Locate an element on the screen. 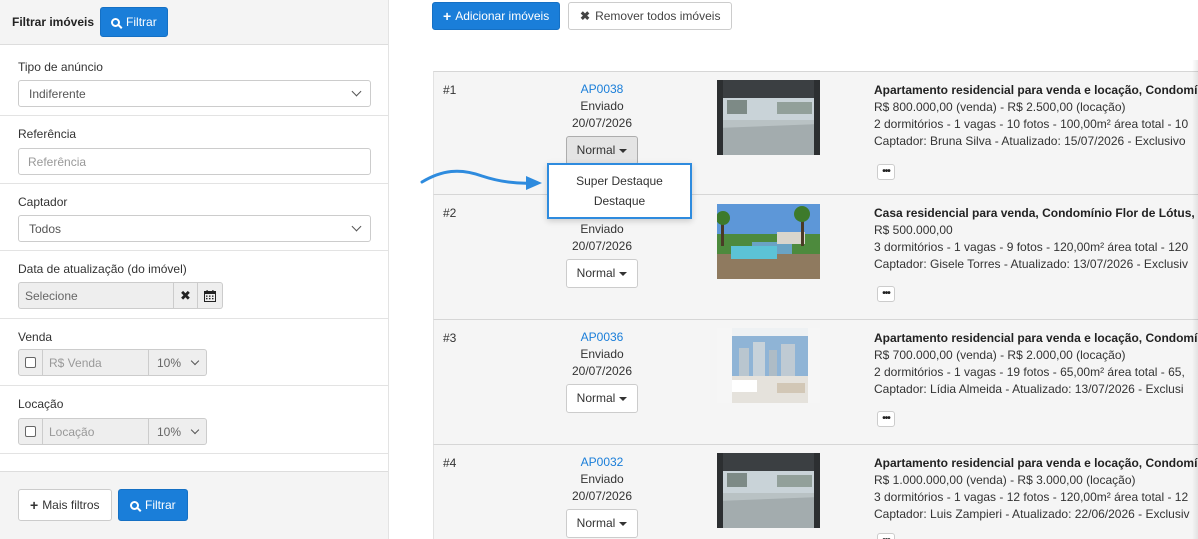 The width and height of the screenshot is (1198, 539). captador-label: Captador is located at coordinates (43, 202).